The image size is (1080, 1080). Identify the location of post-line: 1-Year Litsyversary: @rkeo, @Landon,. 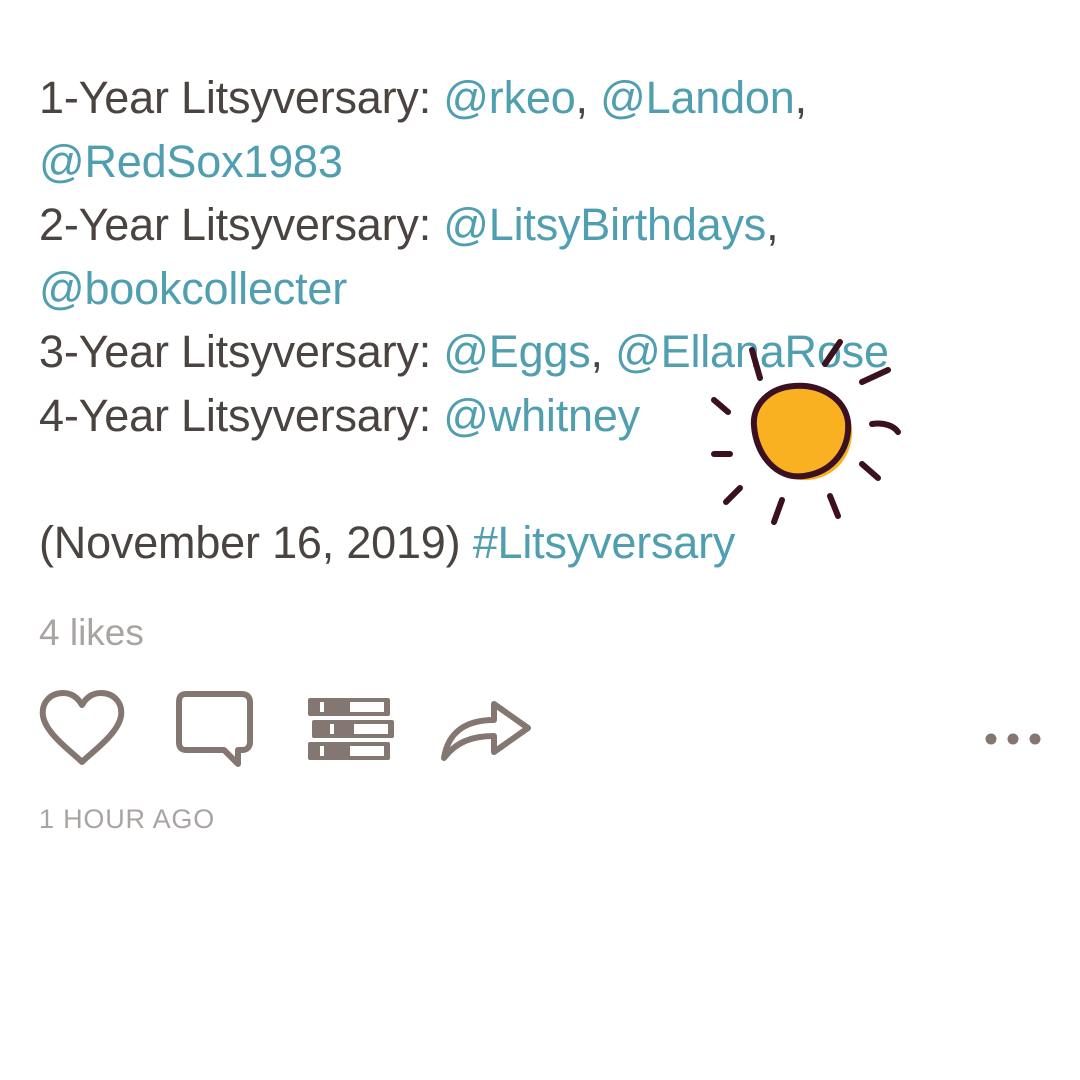
(539, 98).